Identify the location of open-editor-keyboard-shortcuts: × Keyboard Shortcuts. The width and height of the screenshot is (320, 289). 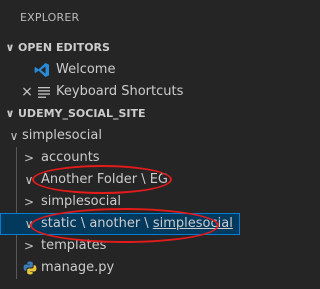
(120, 92).